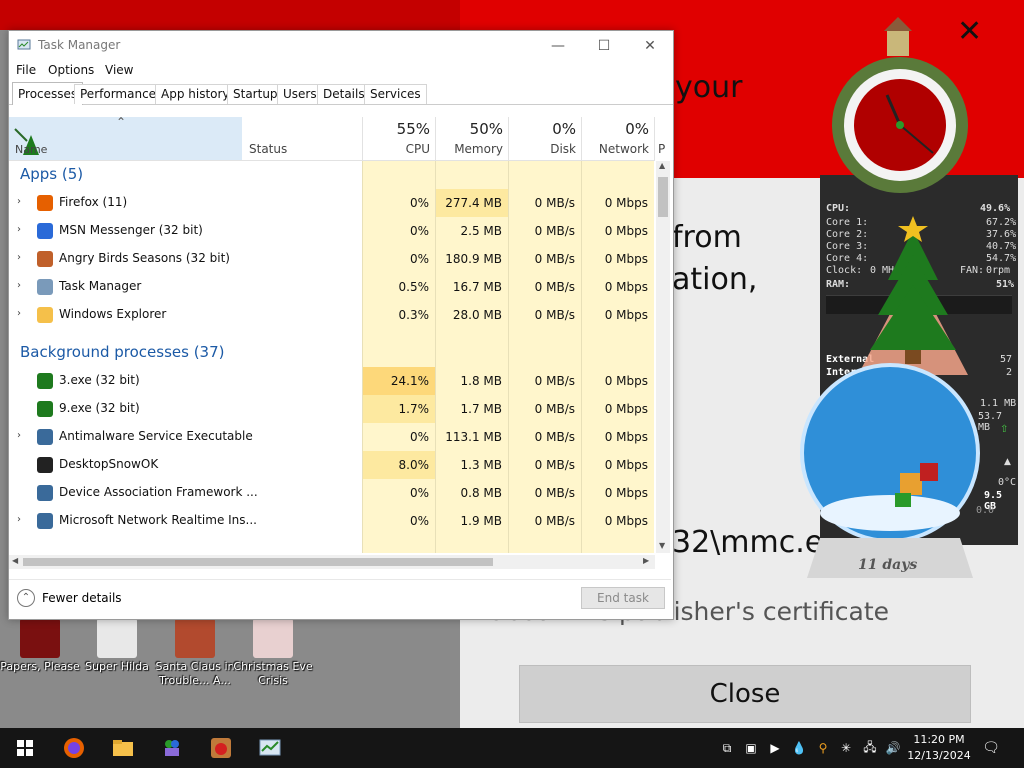 The width and height of the screenshot is (1024, 768). What do you see at coordinates (255, 94) in the screenshot?
I see `tab-startup: Startup` at bounding box center [255, 94].